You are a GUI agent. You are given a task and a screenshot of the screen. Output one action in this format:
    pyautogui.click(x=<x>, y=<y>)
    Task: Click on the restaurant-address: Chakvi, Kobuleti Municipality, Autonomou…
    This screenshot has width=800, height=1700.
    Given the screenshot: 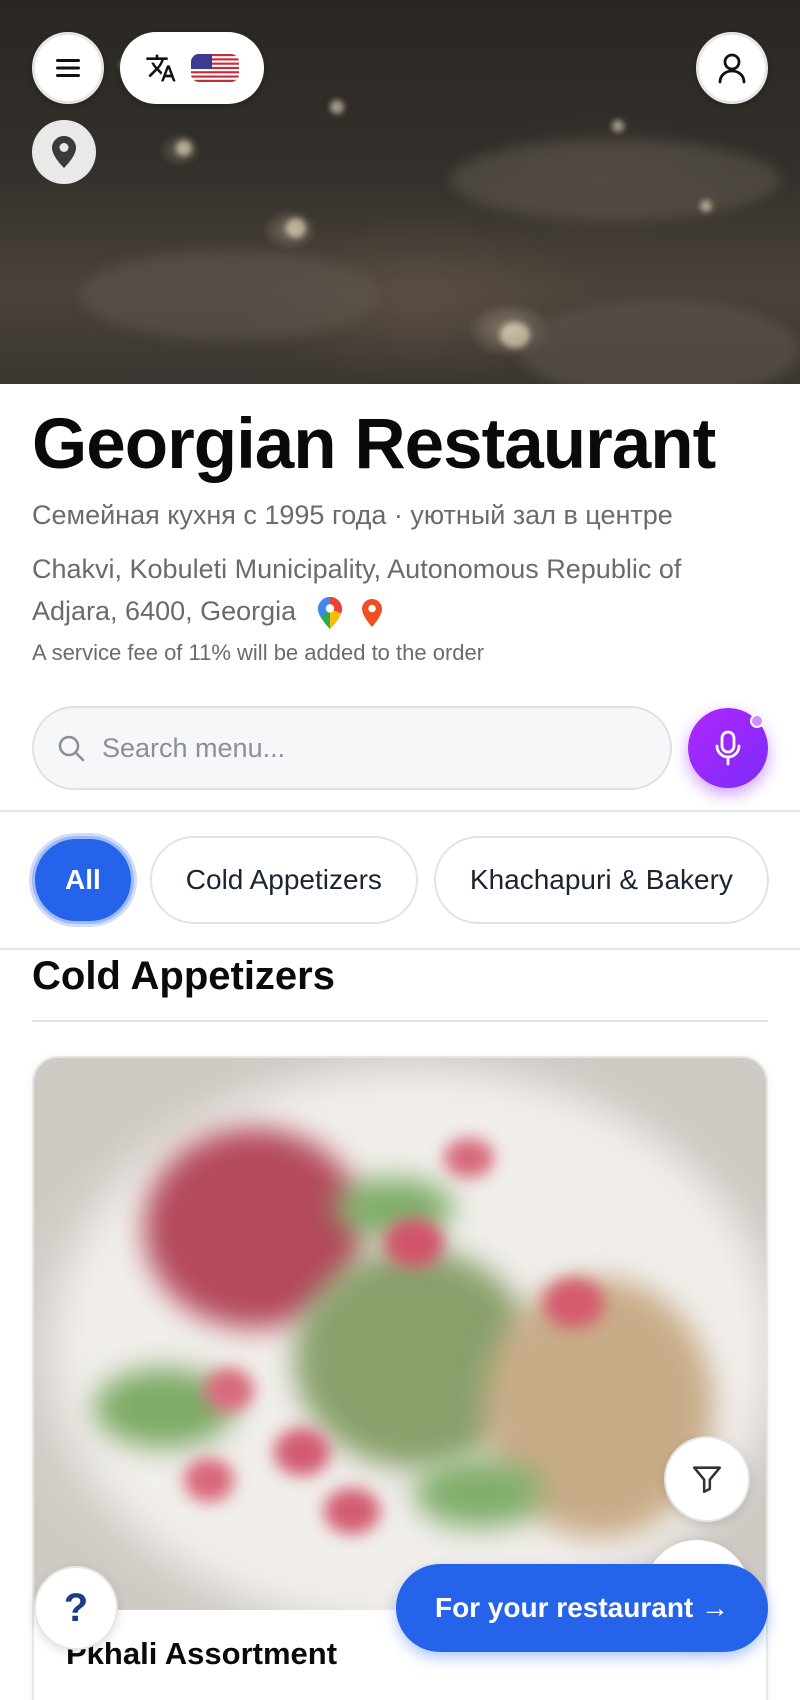 What is the action you would take?
    pyautogui.click(x=402, y=590)
    